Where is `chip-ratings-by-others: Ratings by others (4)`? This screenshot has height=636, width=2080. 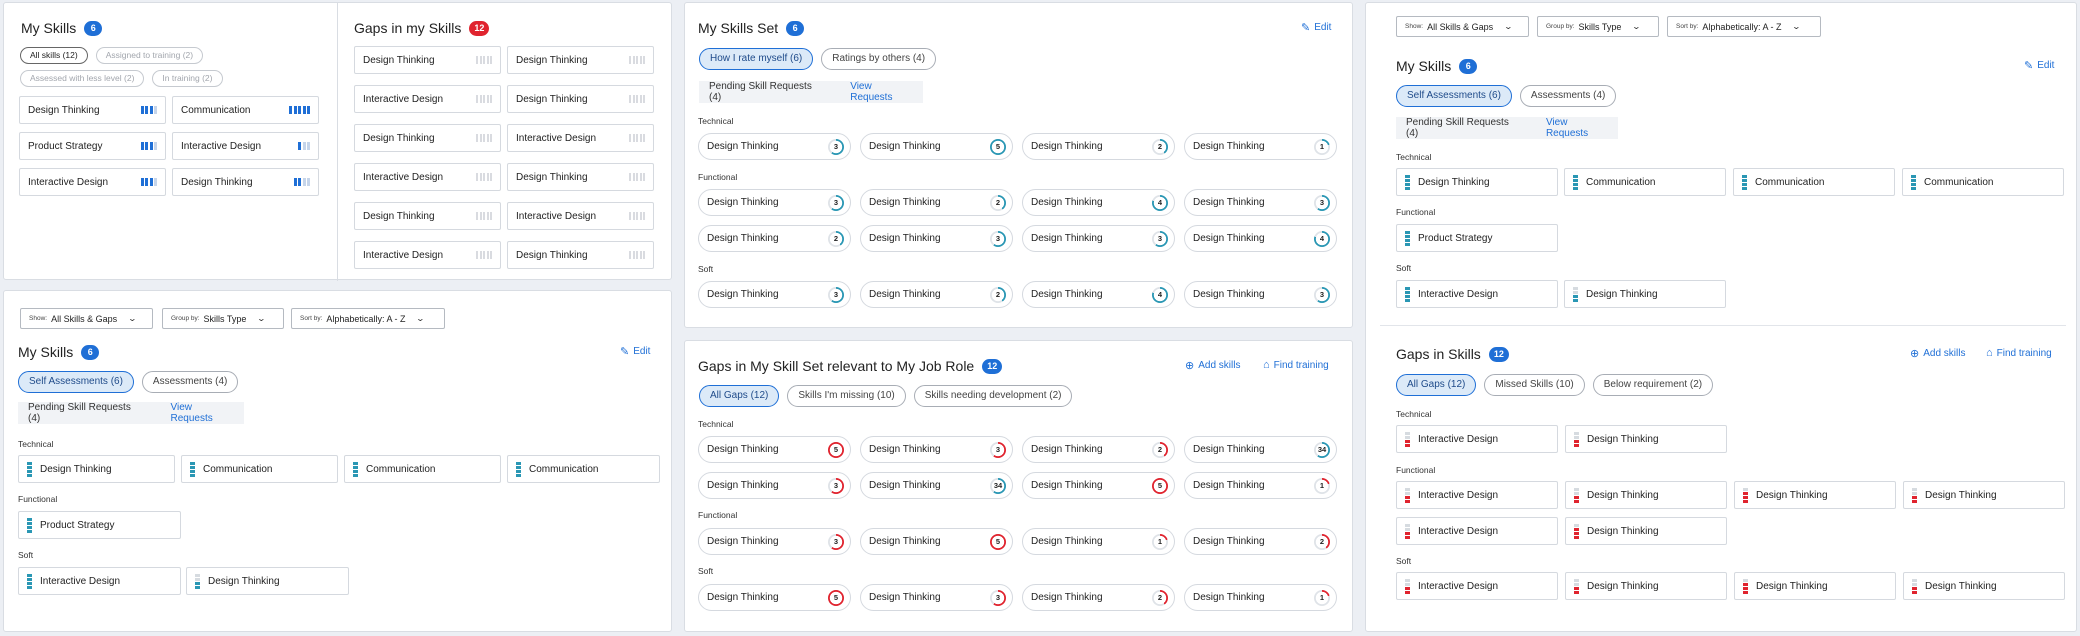 chip-ratings-by-others: Ratings by others (4) is located at coordinates (879, 59).